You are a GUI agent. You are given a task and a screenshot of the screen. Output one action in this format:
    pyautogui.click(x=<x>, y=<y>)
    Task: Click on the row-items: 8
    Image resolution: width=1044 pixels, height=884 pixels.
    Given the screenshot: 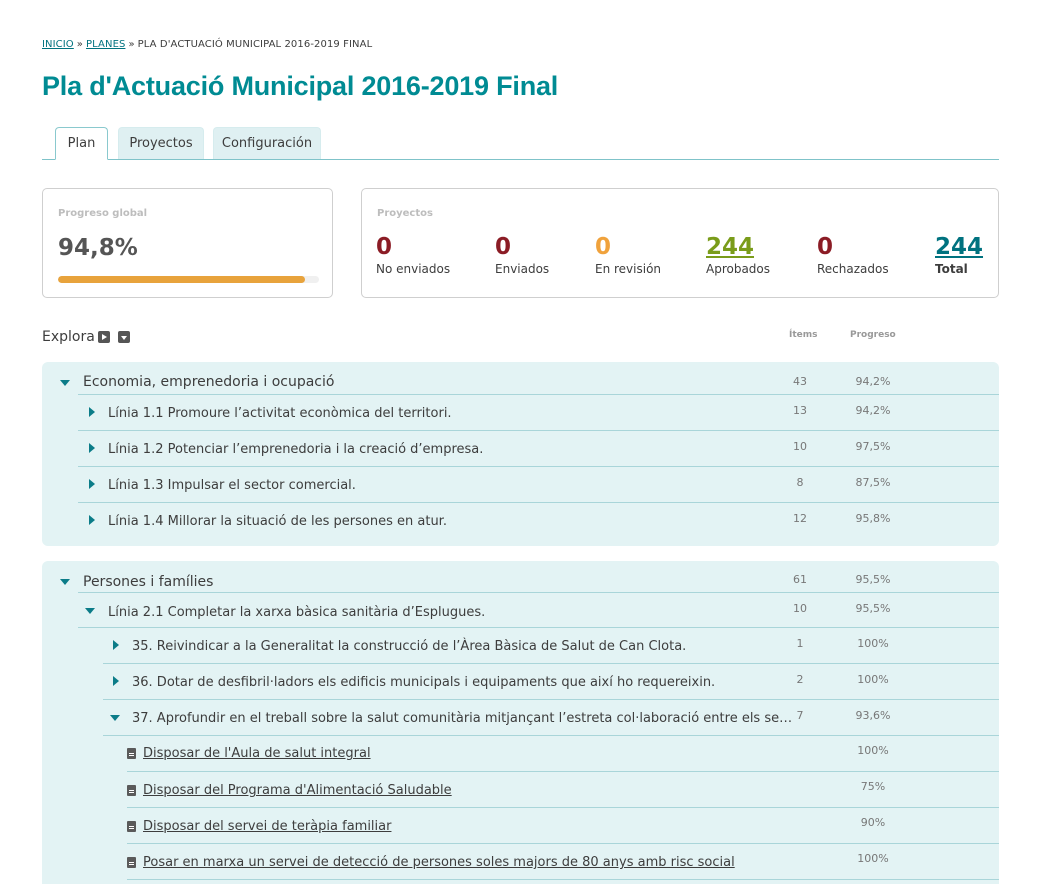 What is the action you would take?
    pyautogui.click(x=800, y=482)
    